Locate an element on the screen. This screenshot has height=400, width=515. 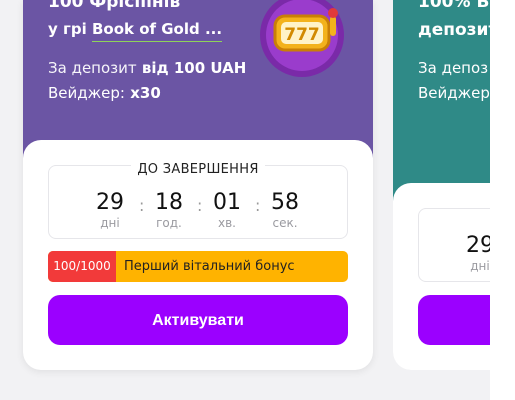
deposit-value: від 100 UAH is located at coordinates (194, 68).